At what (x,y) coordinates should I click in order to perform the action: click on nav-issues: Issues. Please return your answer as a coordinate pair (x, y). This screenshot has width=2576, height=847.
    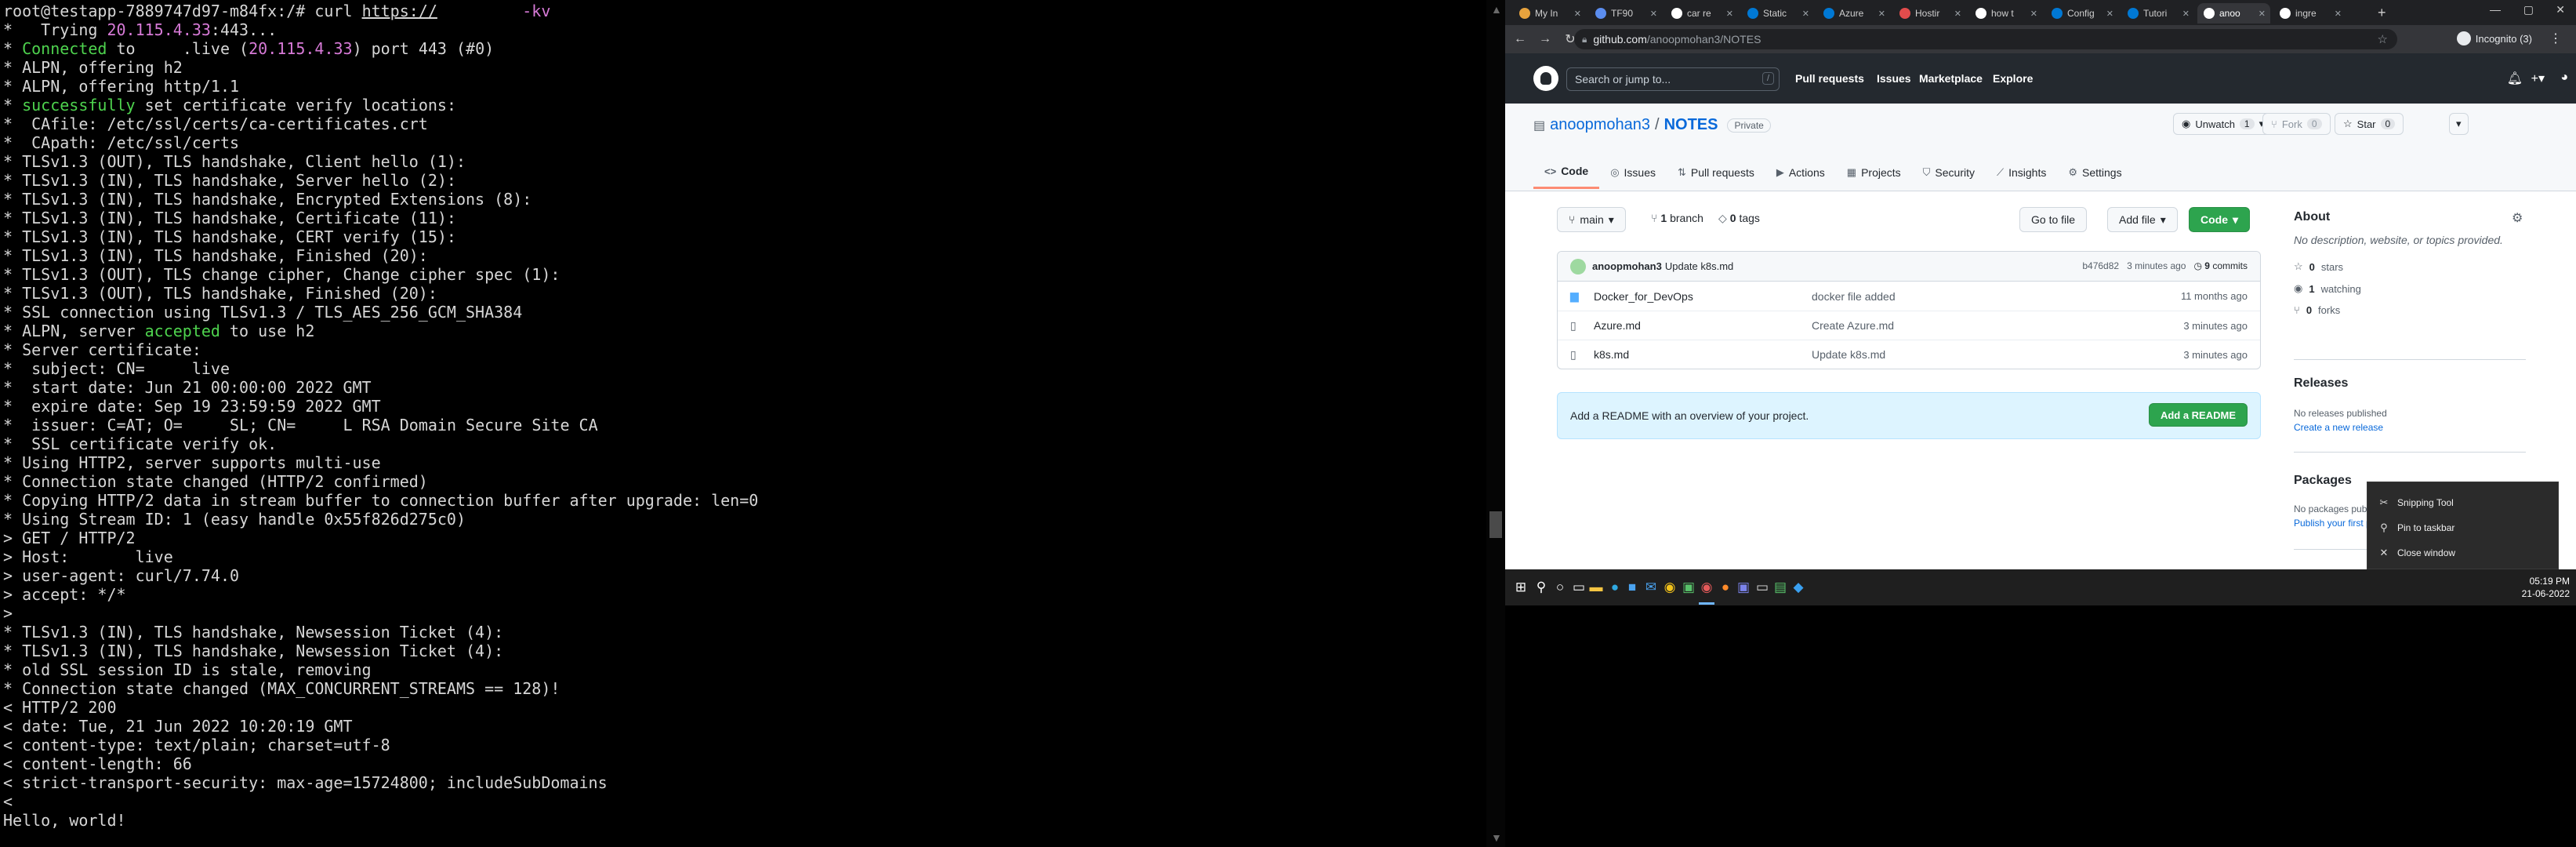
    Looking at the image, I should click on (1894, 78).